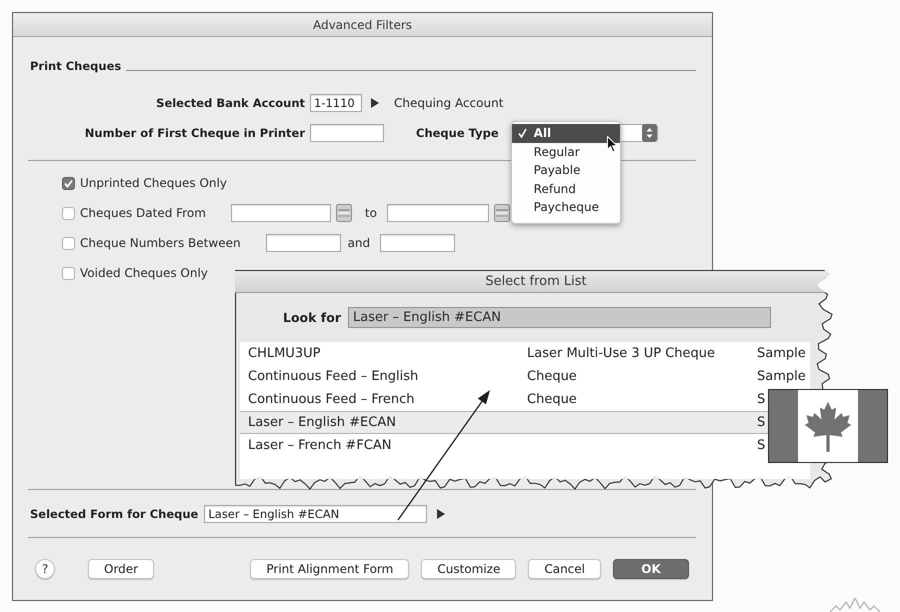  What do you see at coordinates (468, 568) in the screenshot?
I see `push-button: Customize` at bounding box center [468, 568].